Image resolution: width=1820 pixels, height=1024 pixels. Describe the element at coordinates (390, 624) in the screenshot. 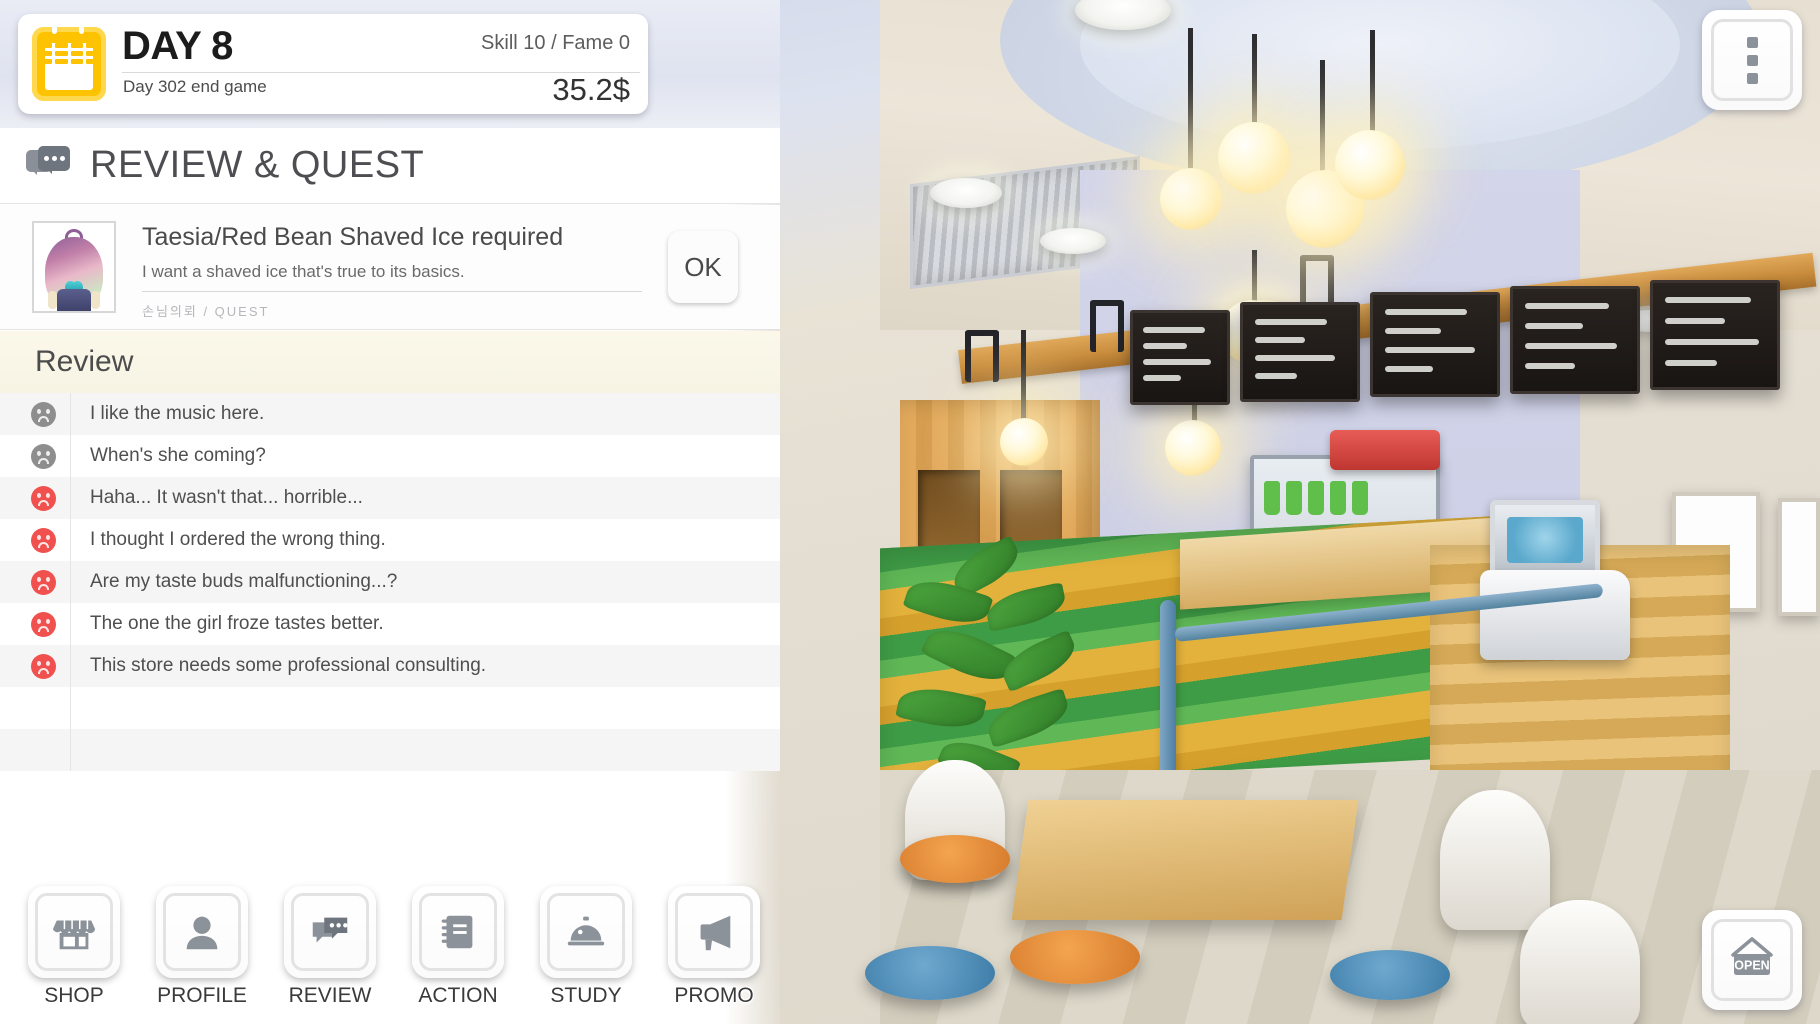

I see `review-row: The one the girl froze tastes better.` at that location.